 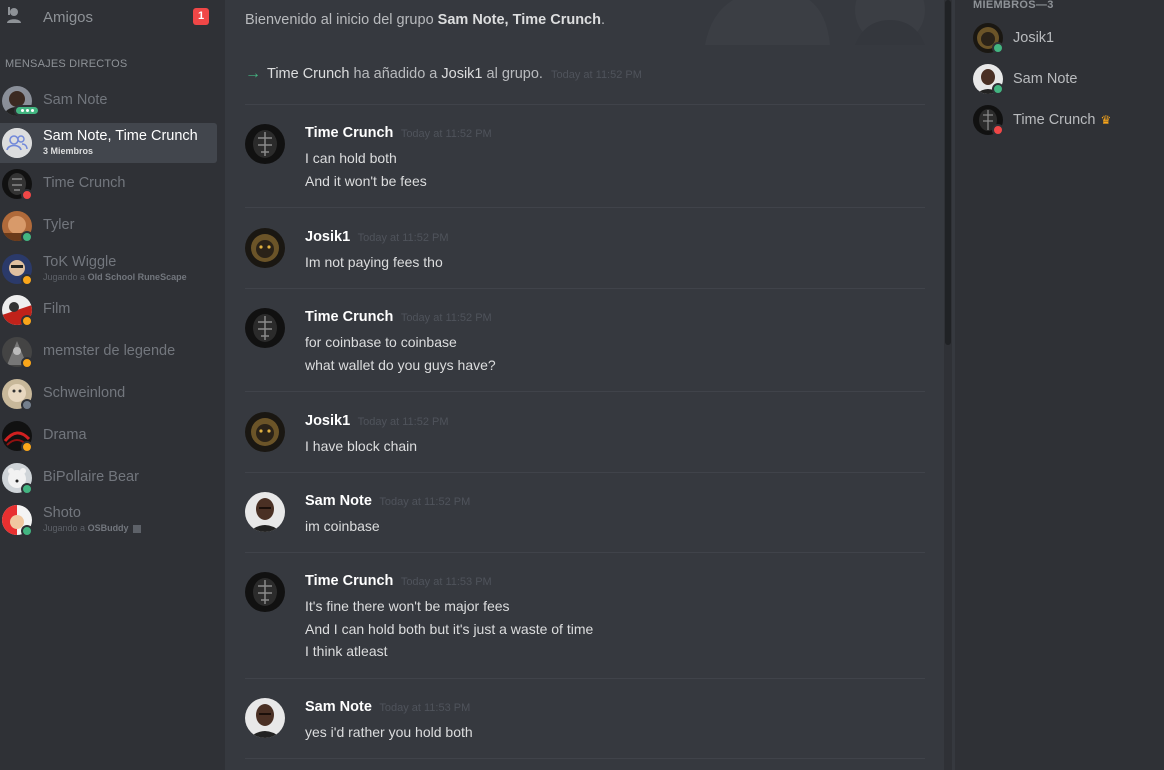 I want to click on friends-badge: 1, so click(x=201, y=16).